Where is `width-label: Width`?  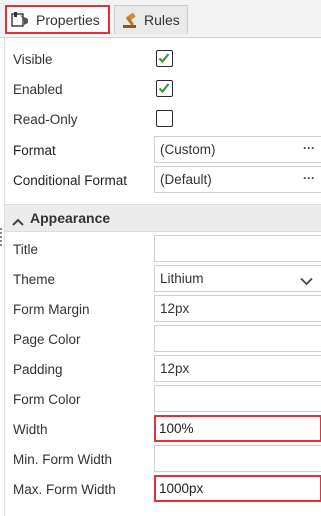 width-label: Width is located at coordinates (30, 429).